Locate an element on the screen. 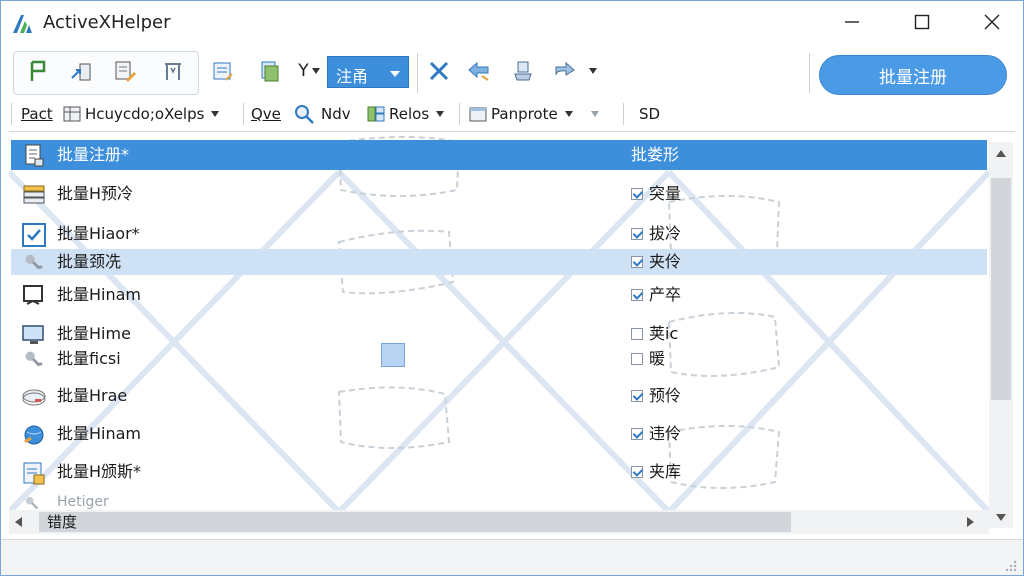 The width and height of the screenshot is (1024, 576). resize-grip-icon is located at coordinates (1010, 565).